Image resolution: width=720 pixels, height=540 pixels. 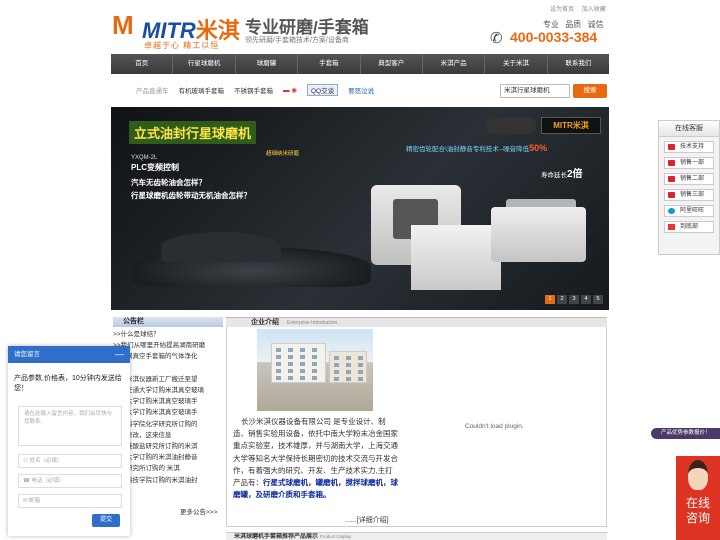 I want to click on tags-label: 产品直通车, so click(x=152, y=91).